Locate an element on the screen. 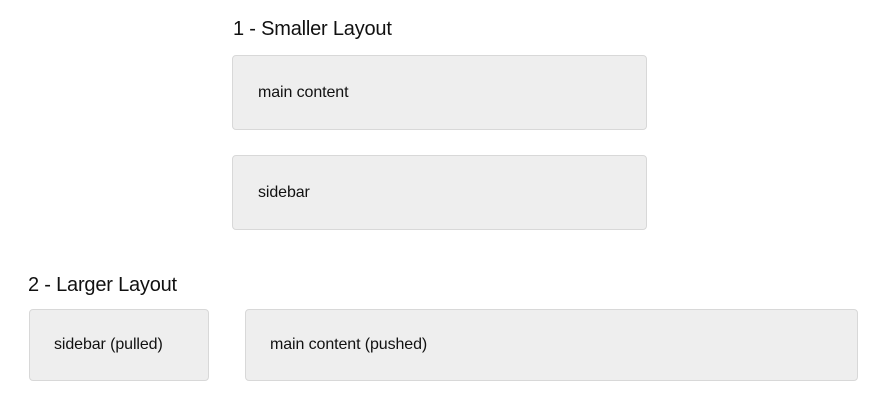  main-content-pushed-label: main content (pushed) is located at coordinates (349, 344).